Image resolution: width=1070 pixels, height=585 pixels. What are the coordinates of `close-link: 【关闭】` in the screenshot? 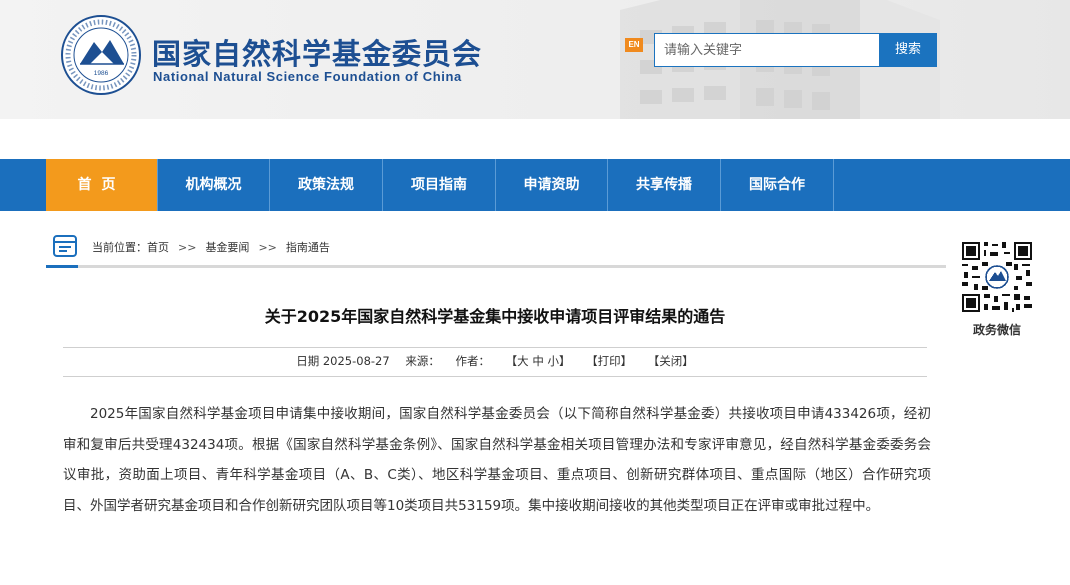 It's located at (671, 361).